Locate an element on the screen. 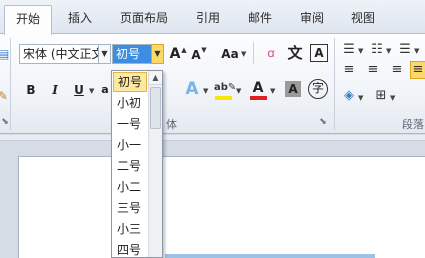  clear-formatting-icon: ꭤ is located at coordinates (271, 53).